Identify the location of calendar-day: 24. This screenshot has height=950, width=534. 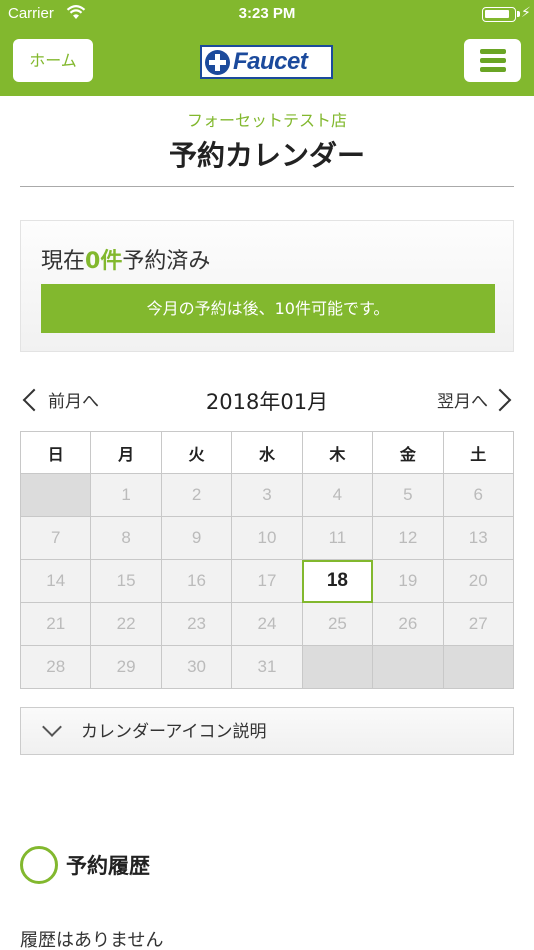
(267, 624).